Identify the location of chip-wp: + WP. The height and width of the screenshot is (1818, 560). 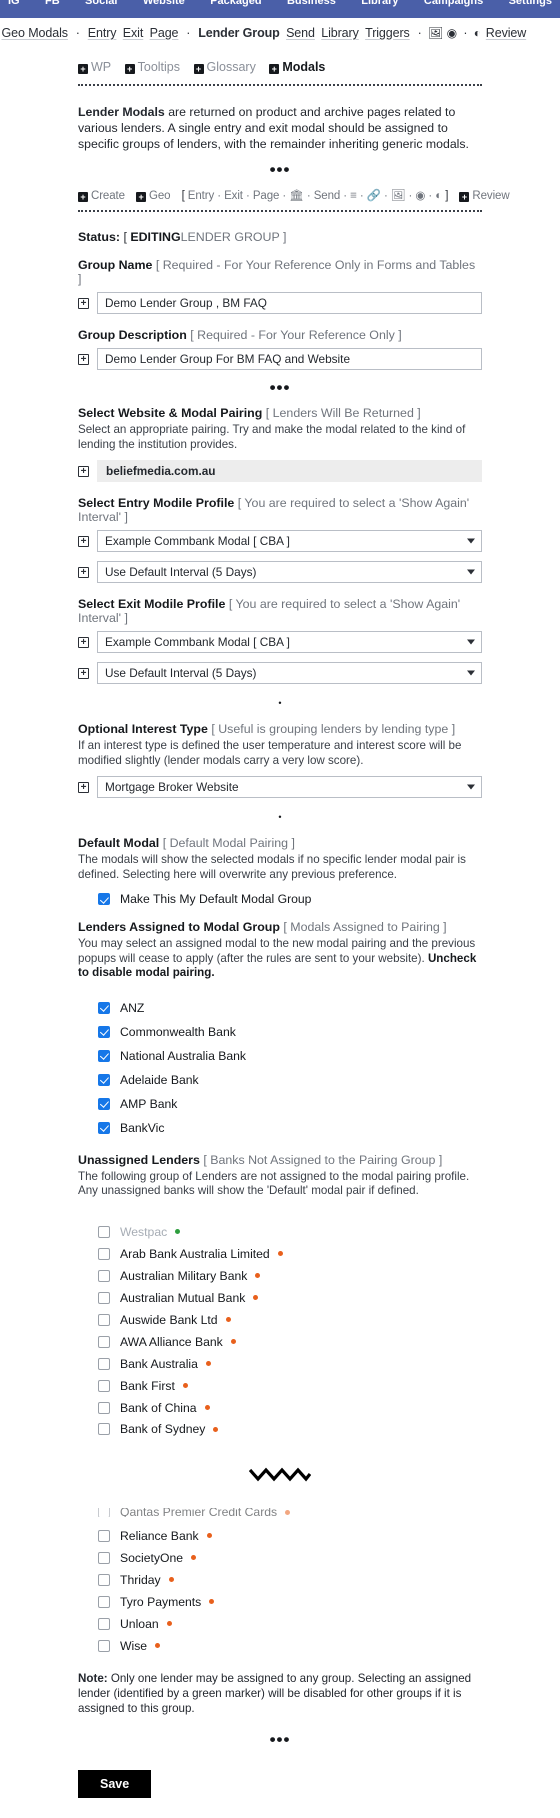
(94, 67).